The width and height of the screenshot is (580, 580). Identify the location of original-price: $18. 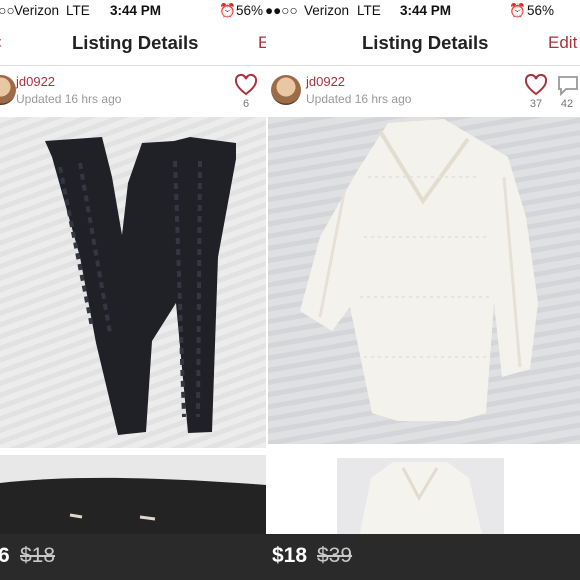
(38, 555).